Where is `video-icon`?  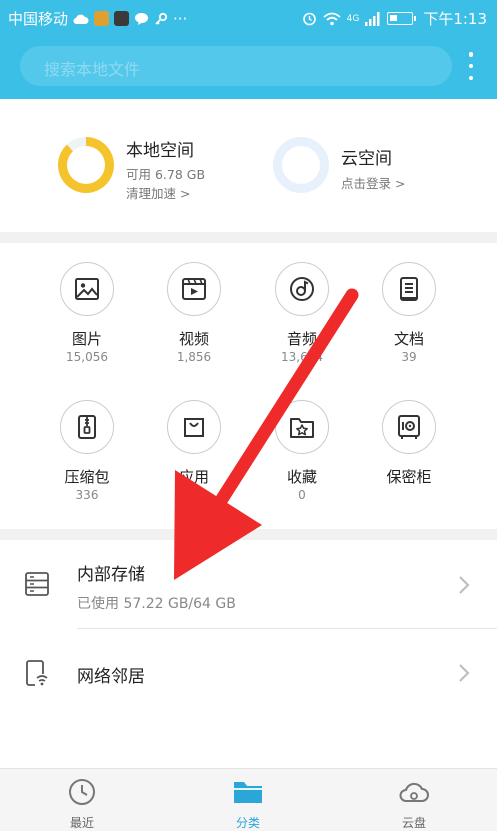
video-icon is located at coordinates (194, 289).